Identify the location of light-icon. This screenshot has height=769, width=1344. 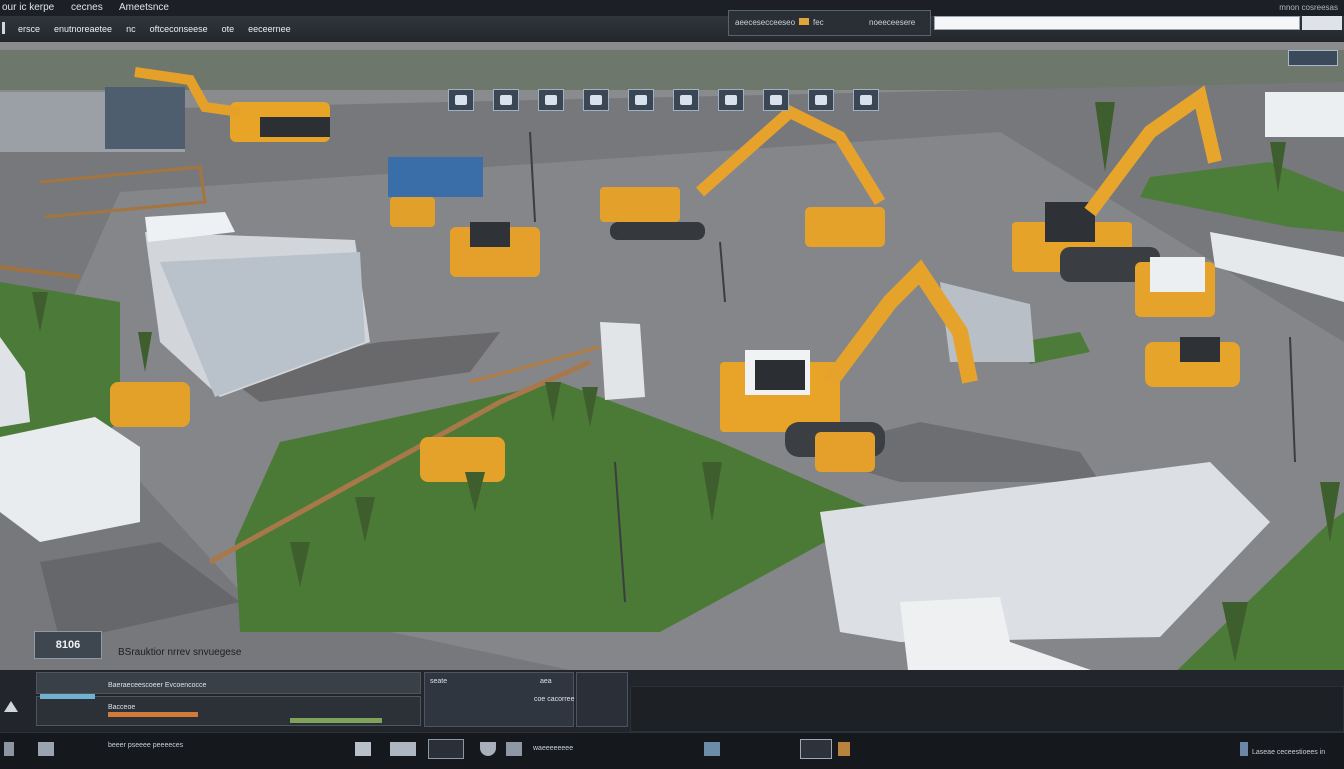
(776, 100).